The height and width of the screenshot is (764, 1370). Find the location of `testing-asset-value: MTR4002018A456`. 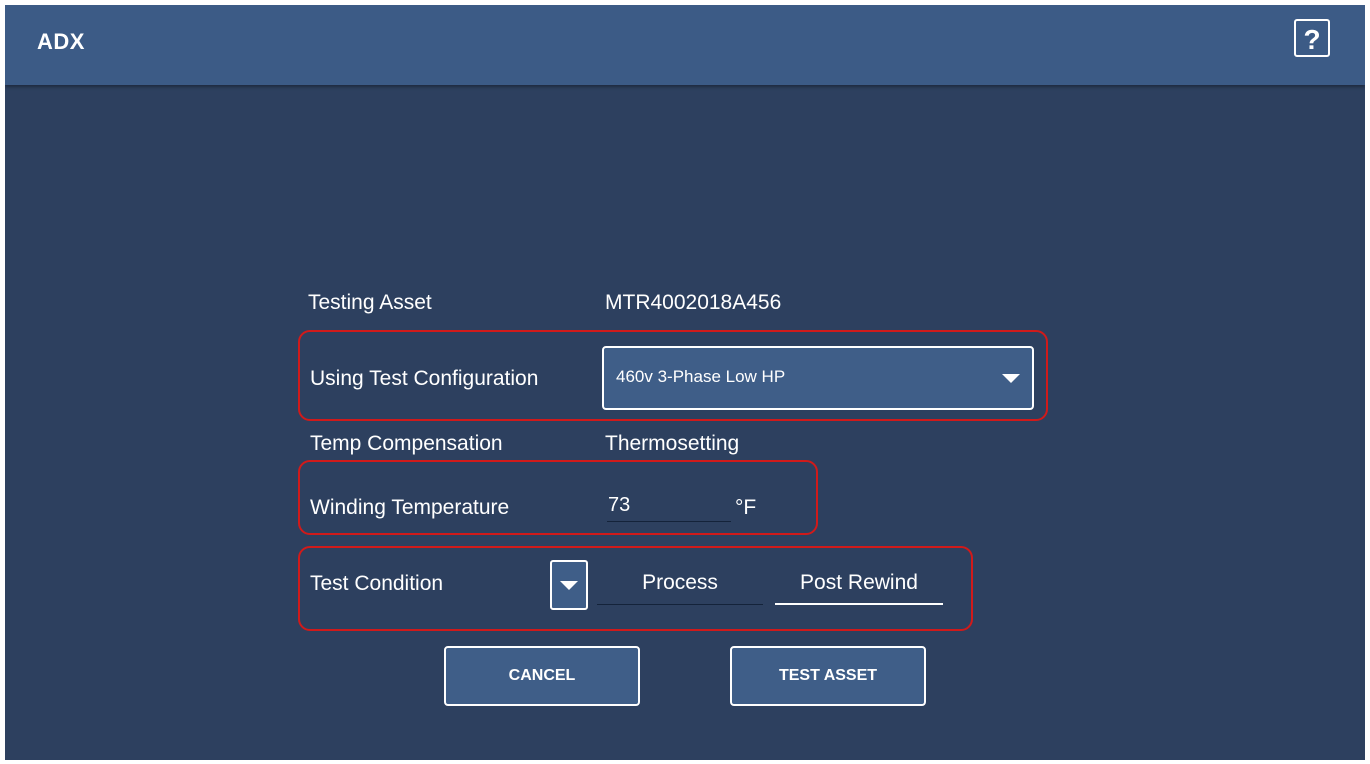

testing-asset-value: MTR4002018A456 is located at coordinates (693, 302).